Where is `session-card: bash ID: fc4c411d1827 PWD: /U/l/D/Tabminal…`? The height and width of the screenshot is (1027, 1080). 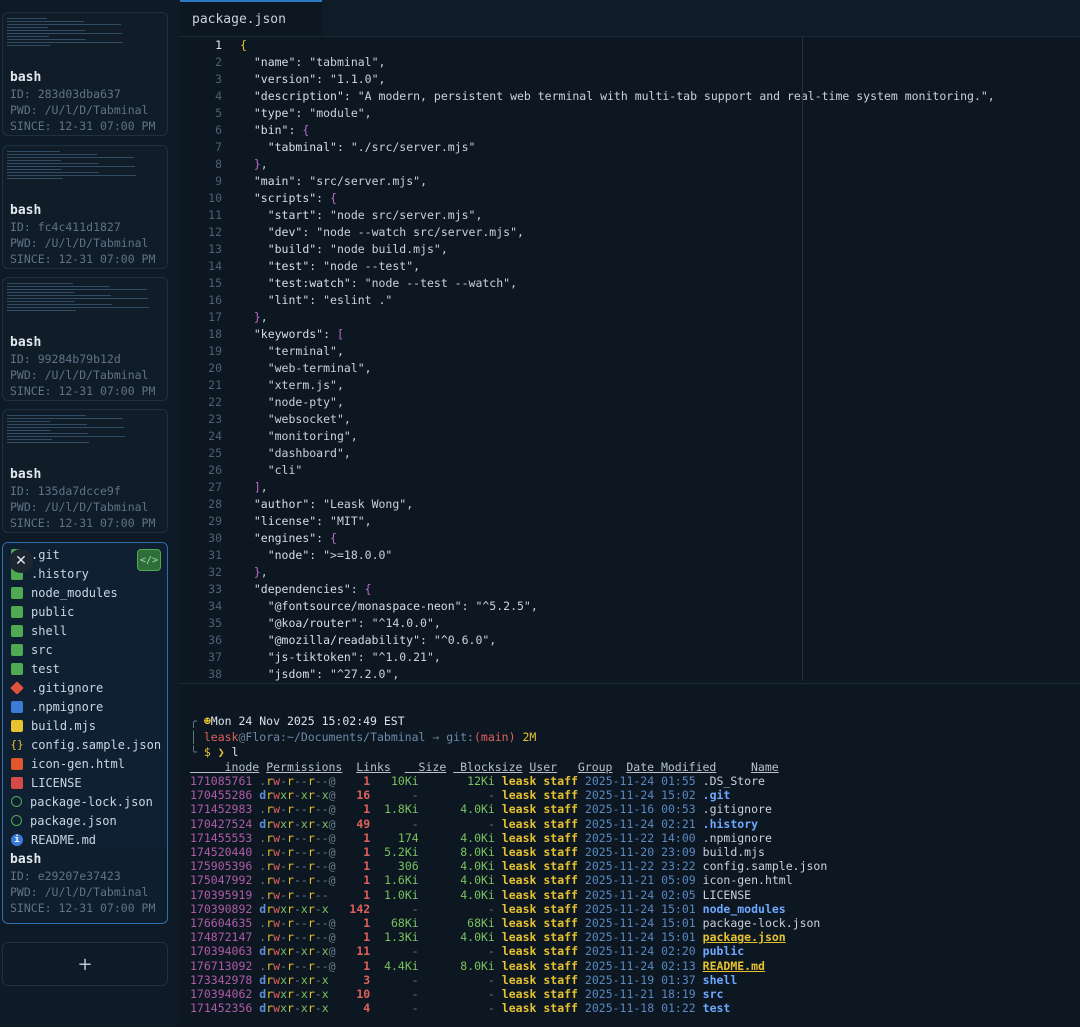
session-card: bash ID: fc4c411d1827 PWD: /U/l/D/Tabminal… is located at coordinates (85, 207).